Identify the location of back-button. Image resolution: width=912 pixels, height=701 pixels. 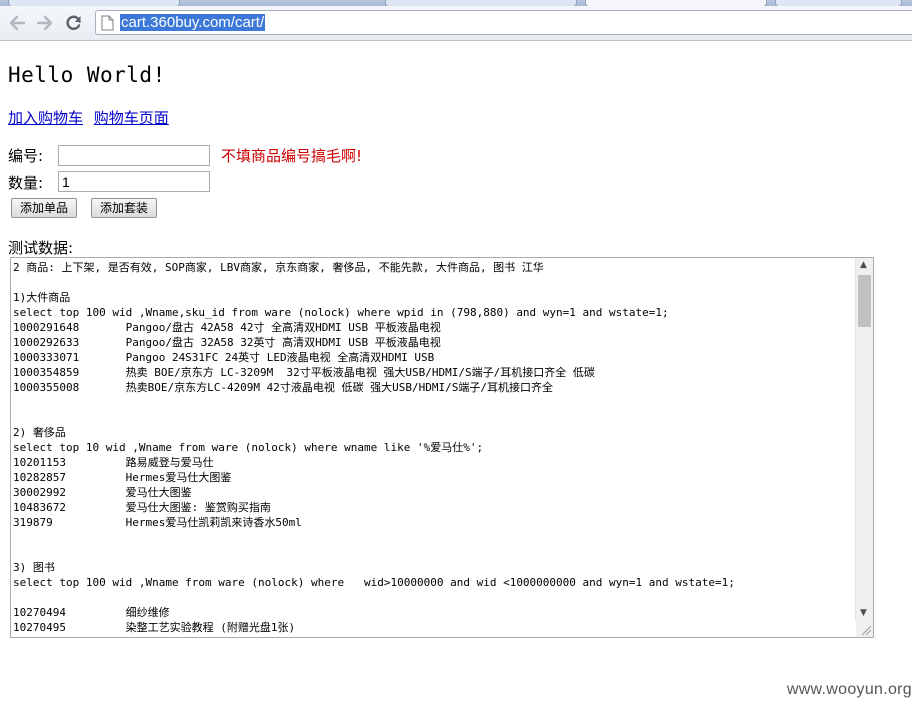
(17, 23).